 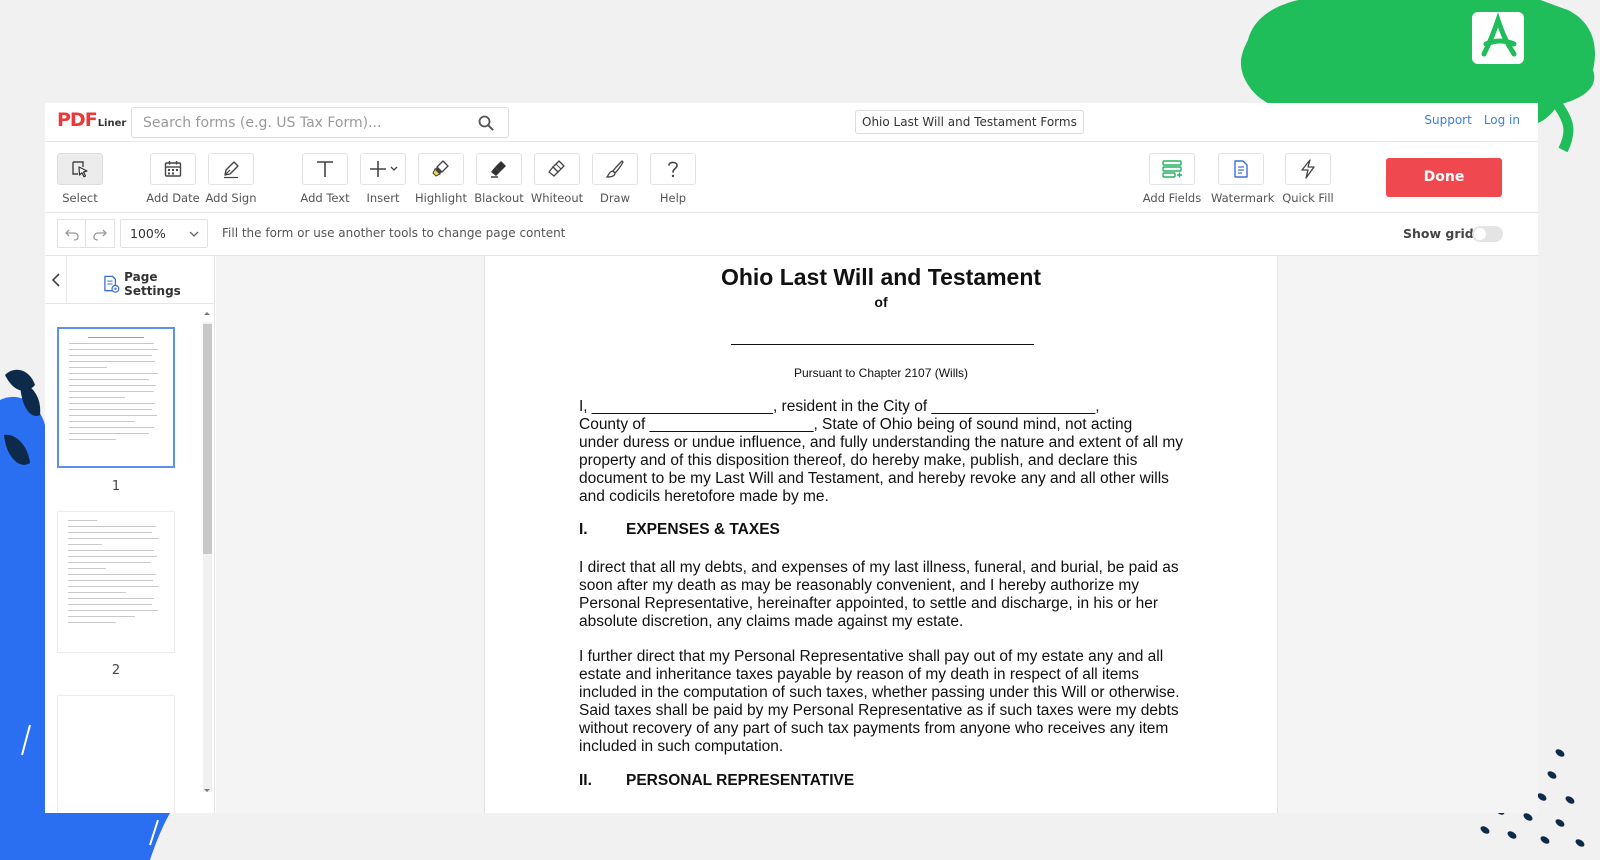 What do you see at coordinates (1498, 38) in the screenshot?
I see `pdf-icon` at bounding box center [1498, 38].